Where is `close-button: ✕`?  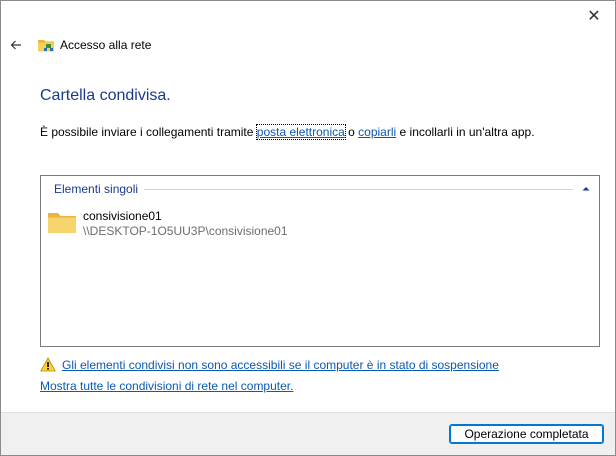
close-button: ✕ is located at coordinates (594, 16).